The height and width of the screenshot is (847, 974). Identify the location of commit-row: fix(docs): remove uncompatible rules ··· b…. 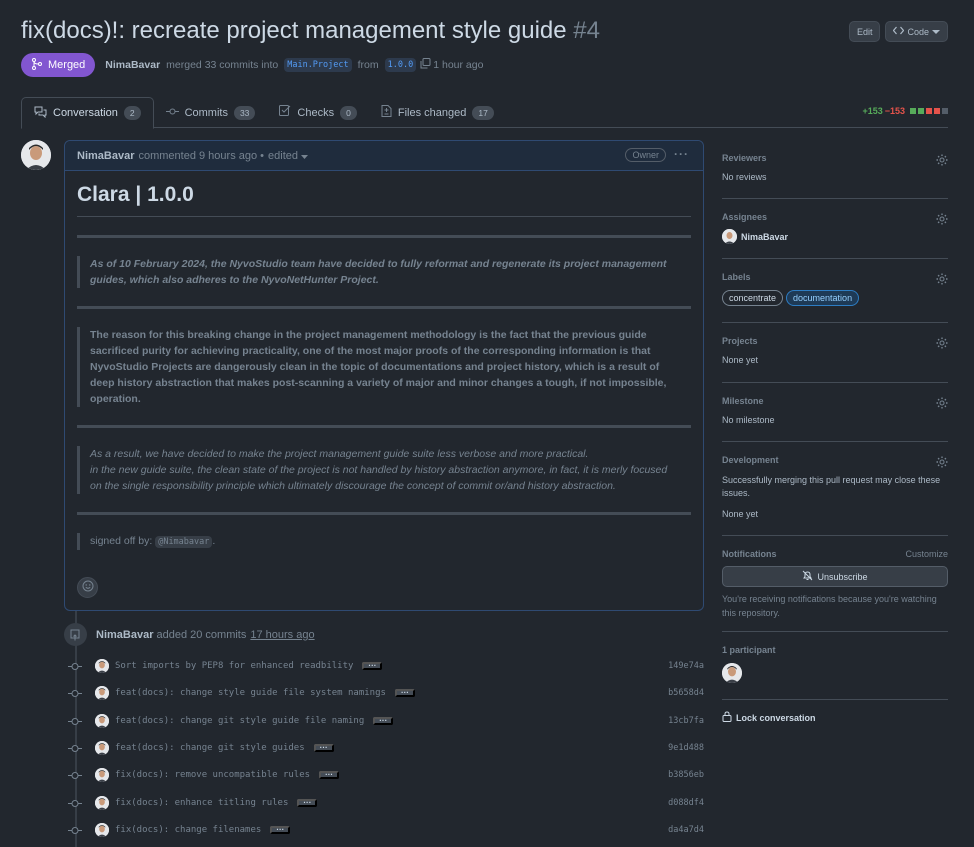
(386, 775).